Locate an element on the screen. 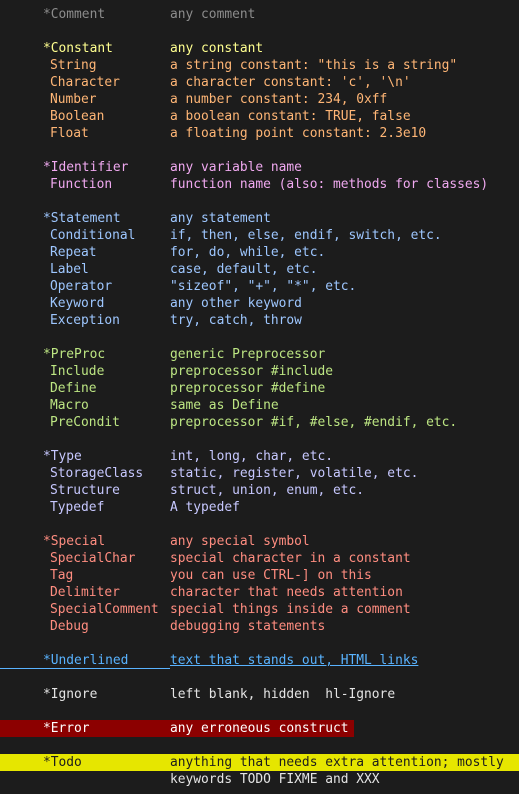 The width and height of the screenshot is (519, 794). group-desc: a number constant: 234, 0xff is located at coordinates (279, 99).